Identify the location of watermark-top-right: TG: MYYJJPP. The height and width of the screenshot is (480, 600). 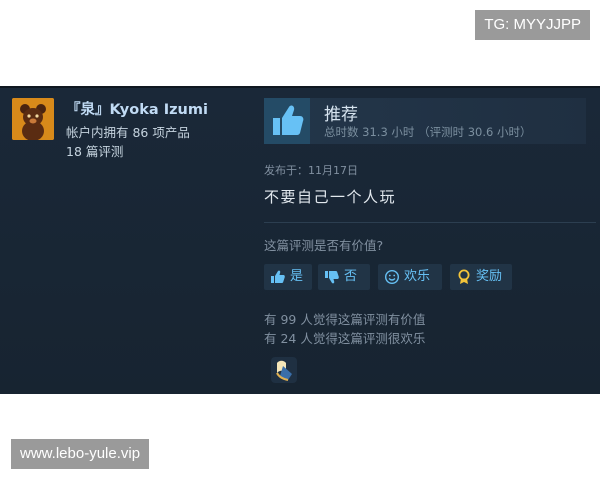
(532, 25).